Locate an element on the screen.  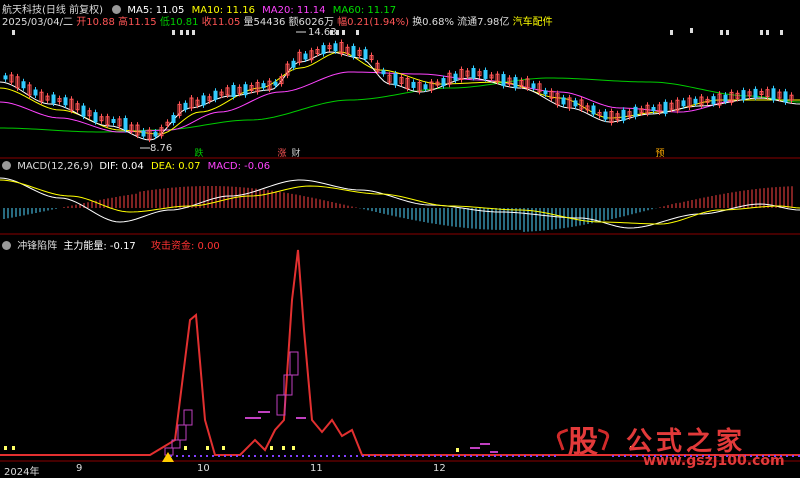
main-force-value: 主力能量: -0.17 is located at coordinates (99, 246).